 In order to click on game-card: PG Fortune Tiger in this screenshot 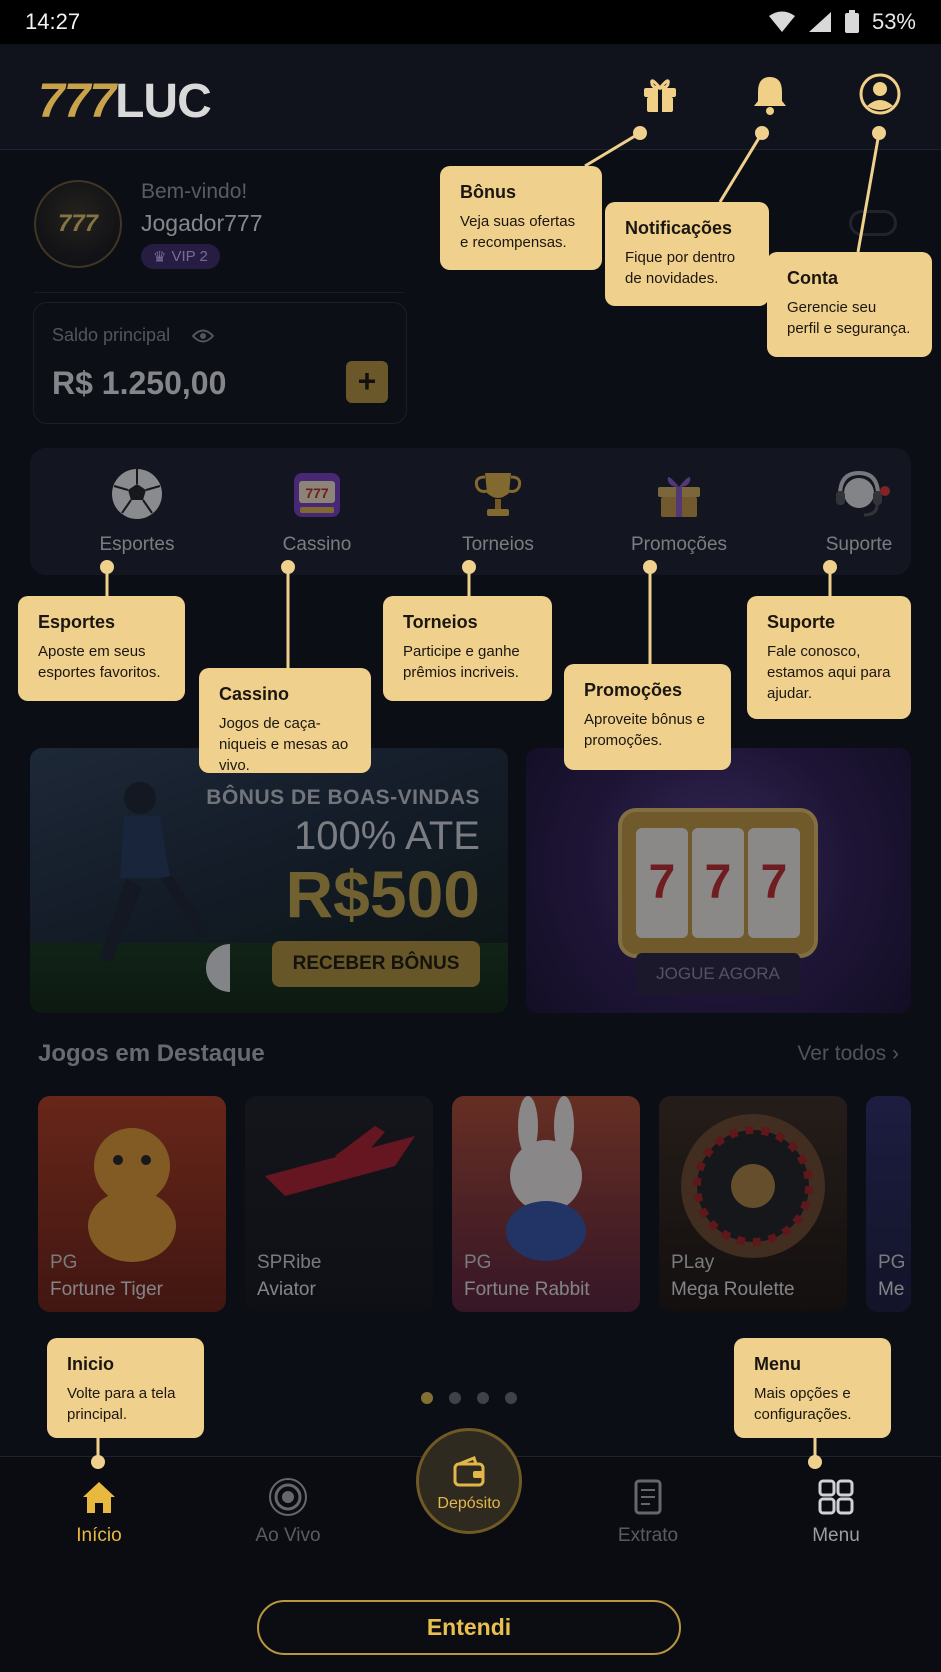, I will do `click(132, 1204)`.